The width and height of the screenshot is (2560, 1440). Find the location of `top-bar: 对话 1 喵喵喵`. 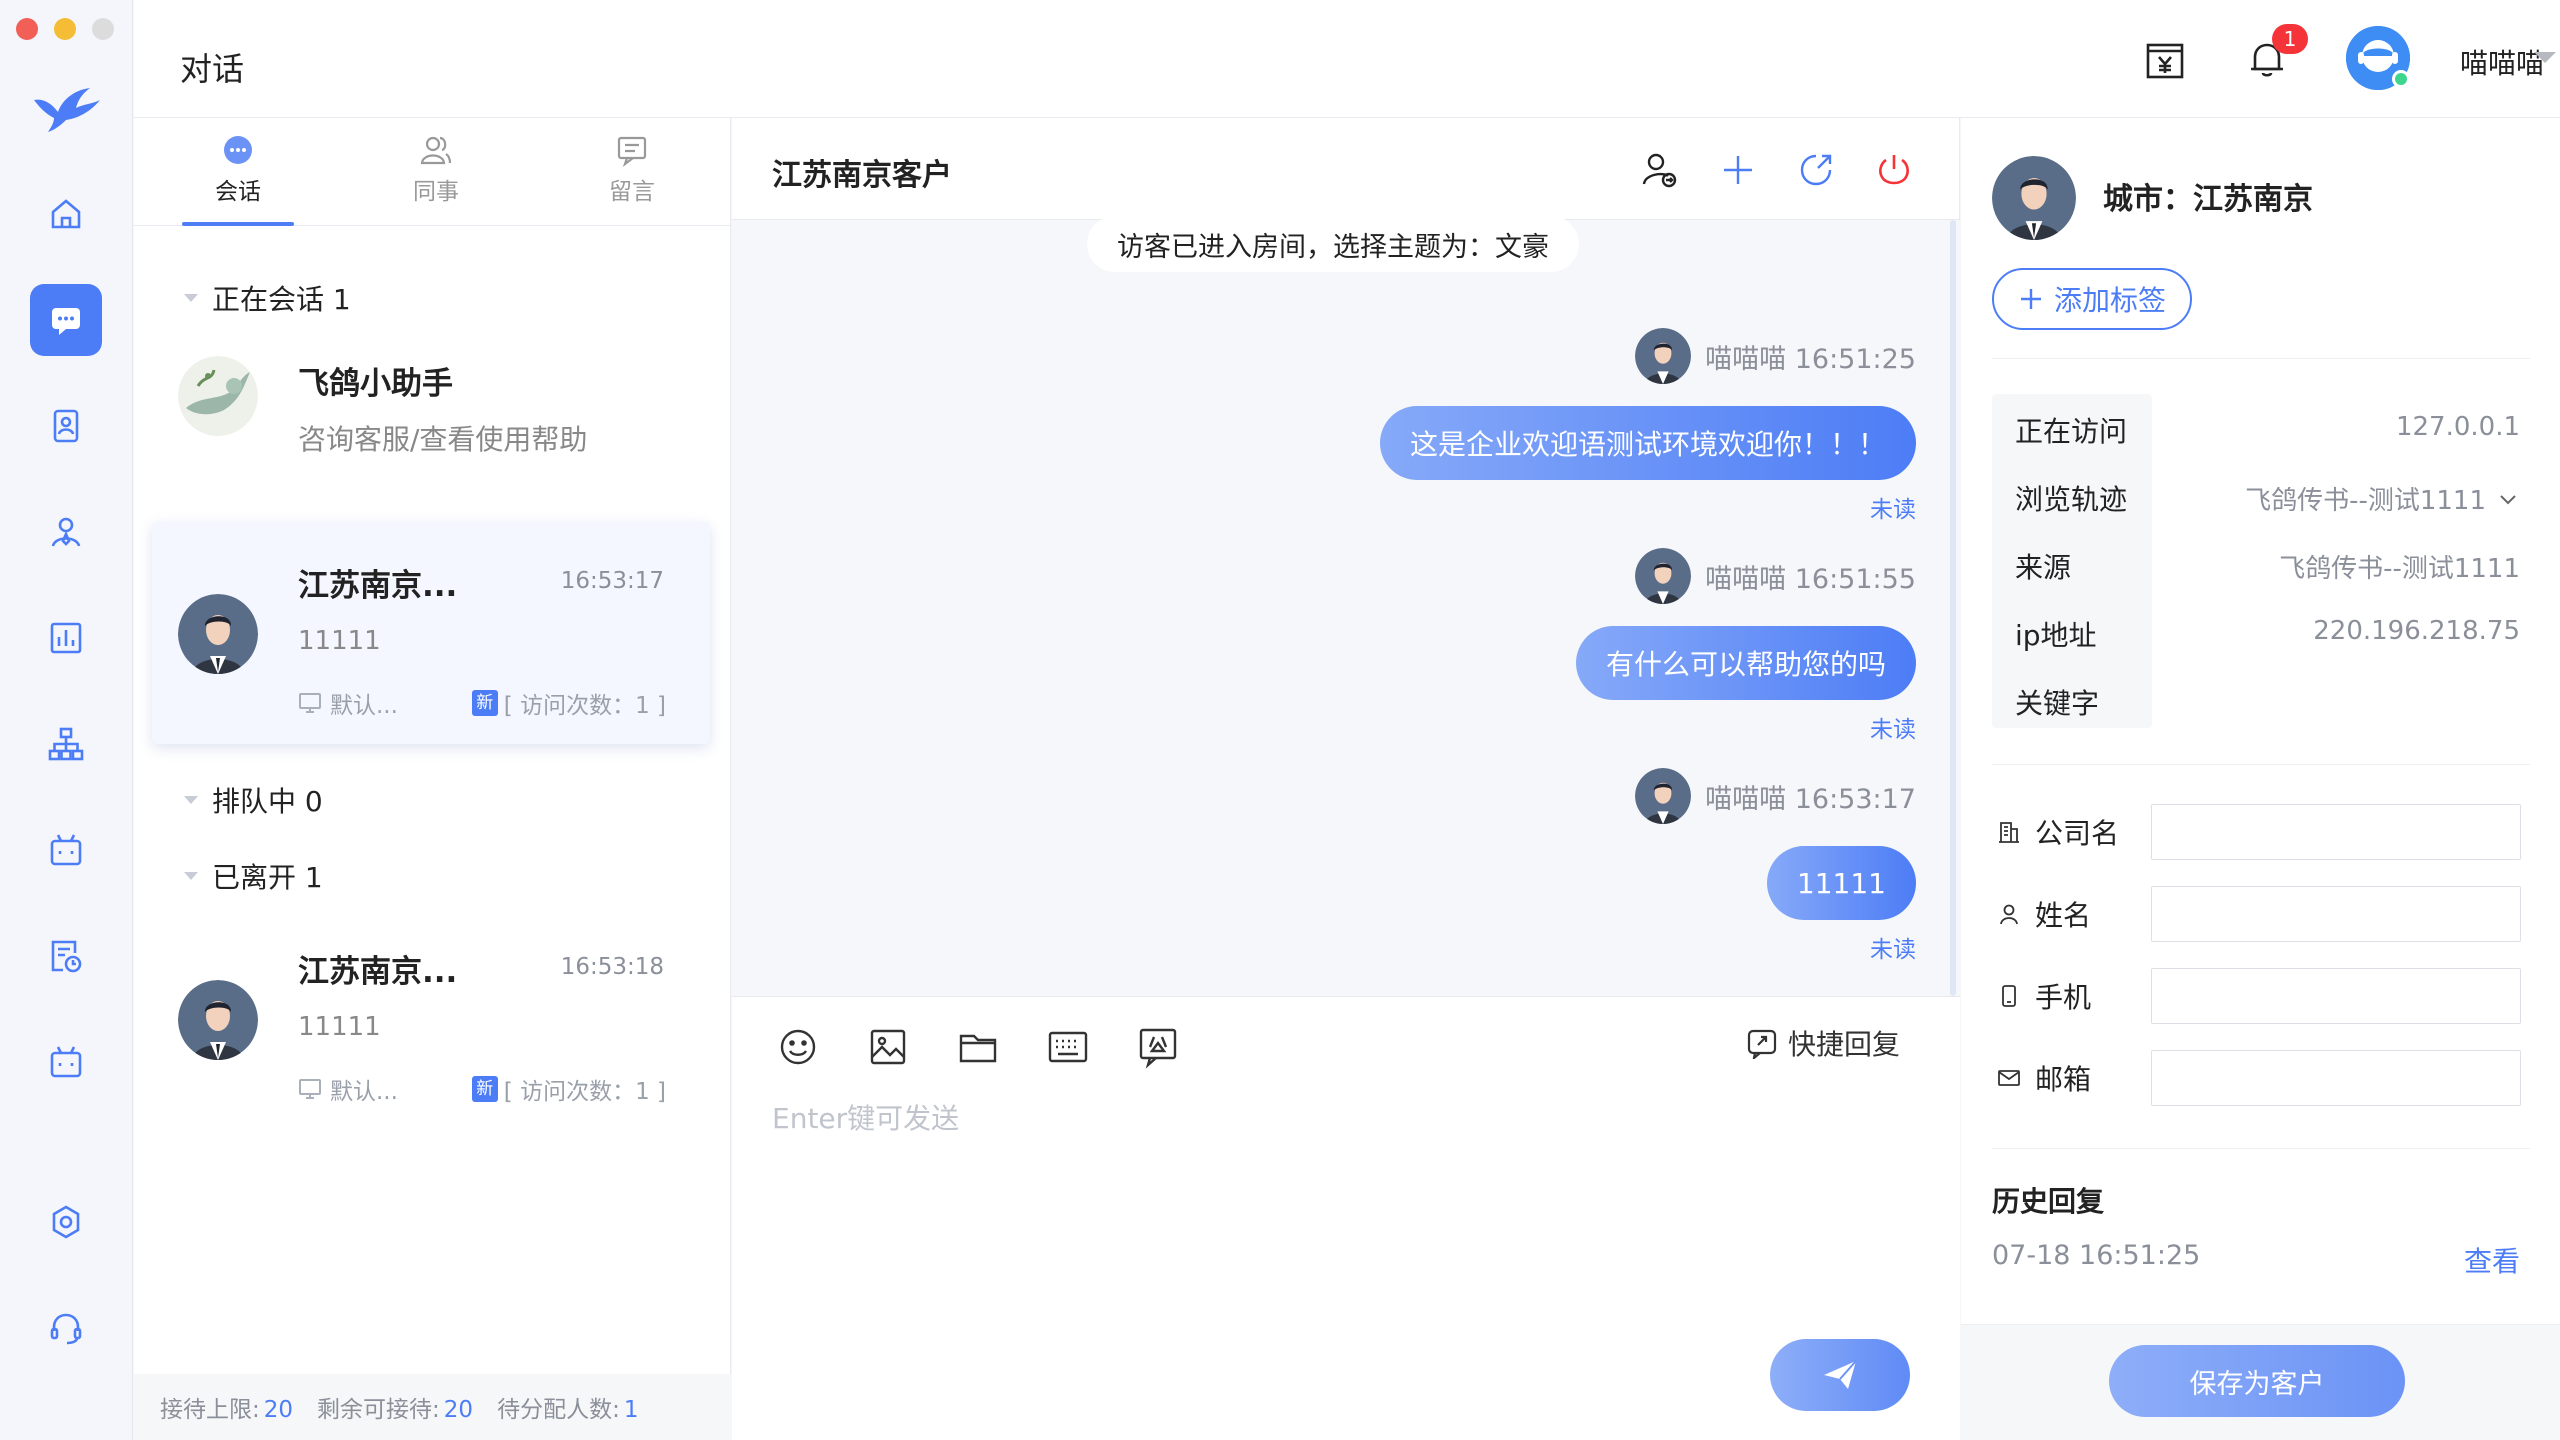

top-bar: 对话 1 喵喵喵 is located at coordinates (1347, 59).